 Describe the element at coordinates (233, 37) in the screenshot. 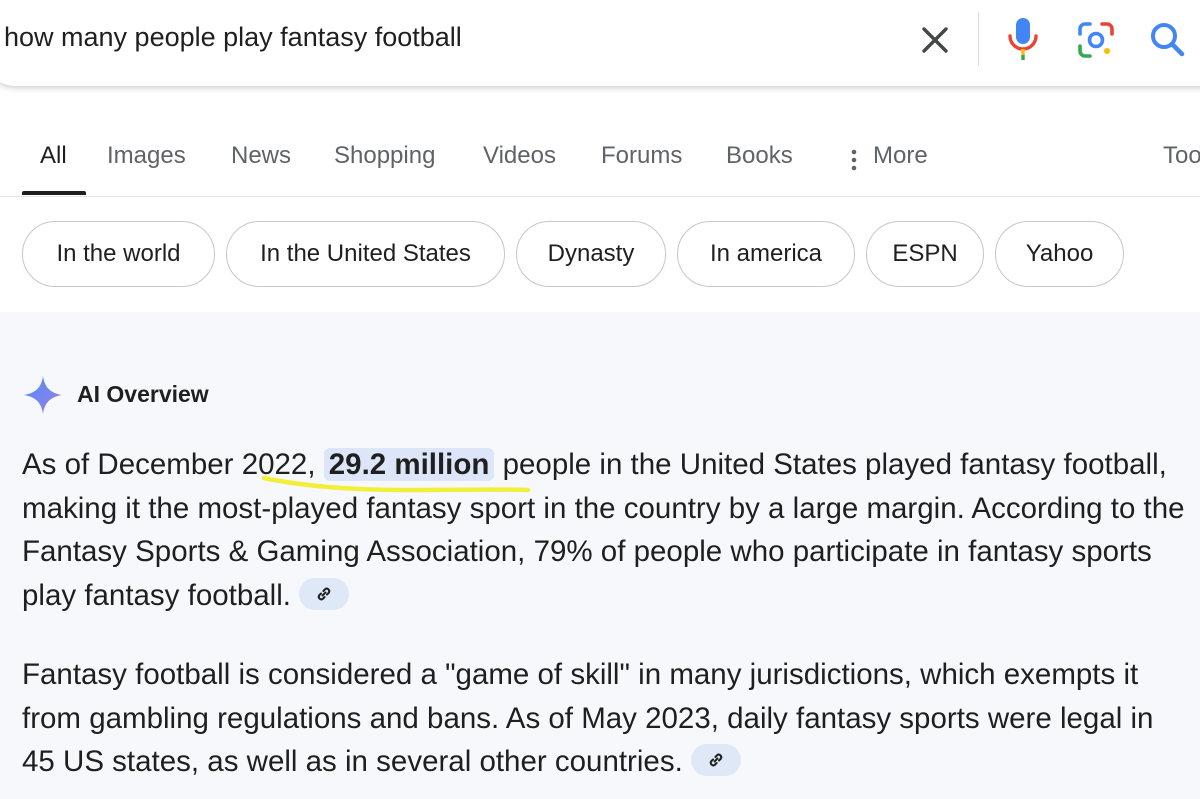

I see `search-input: how many people play fantasy football` at that location.